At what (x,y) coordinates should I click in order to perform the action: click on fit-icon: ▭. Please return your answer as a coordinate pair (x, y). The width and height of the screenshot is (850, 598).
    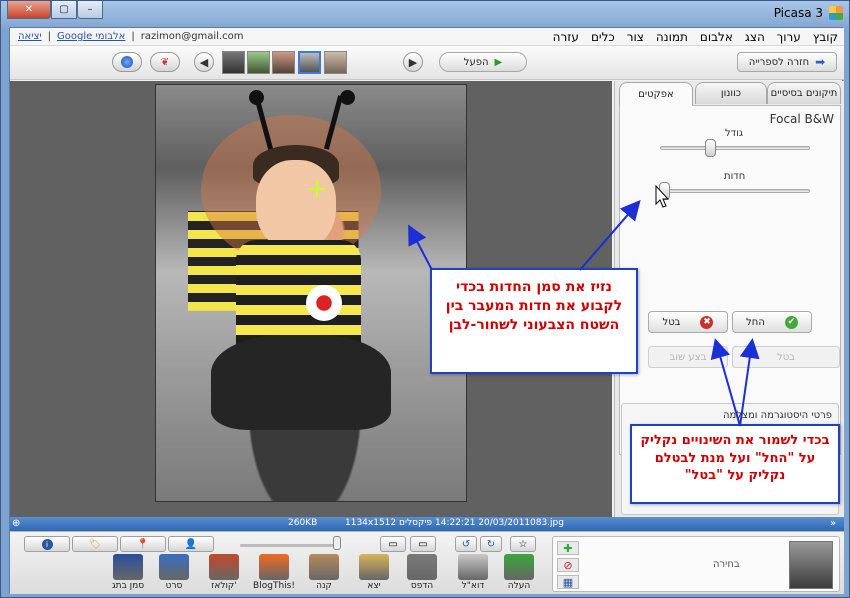
    Looking at the image, I should click on (393, 544).